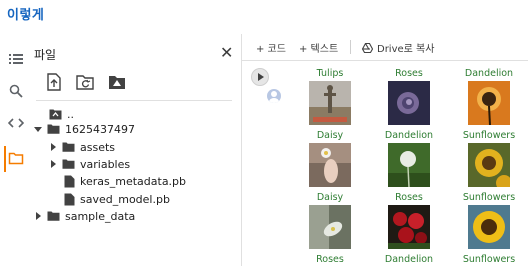  I want to click on panel-separator, so click(134, 100).